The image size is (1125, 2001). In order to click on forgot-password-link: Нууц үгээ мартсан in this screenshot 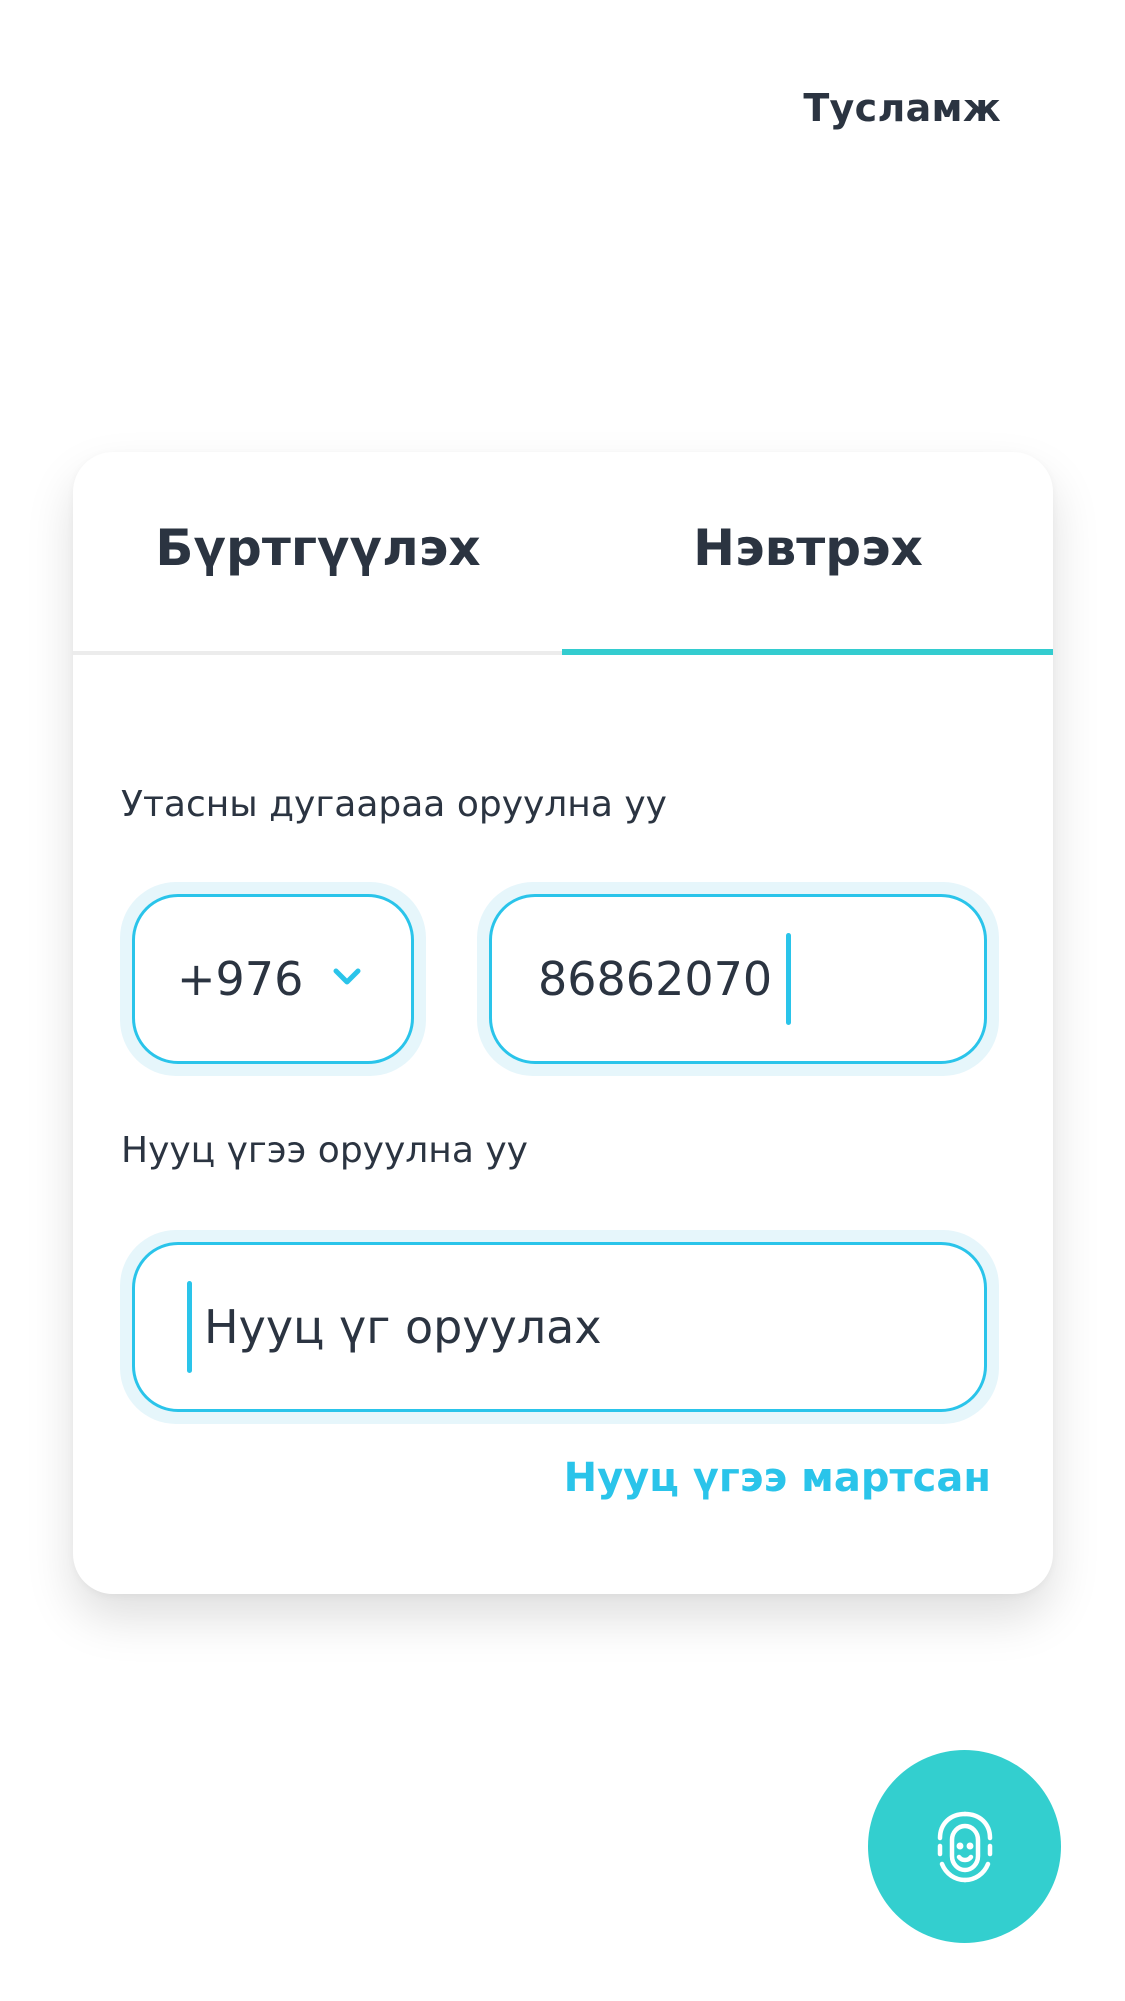, I will do `click(777, 1478)`.